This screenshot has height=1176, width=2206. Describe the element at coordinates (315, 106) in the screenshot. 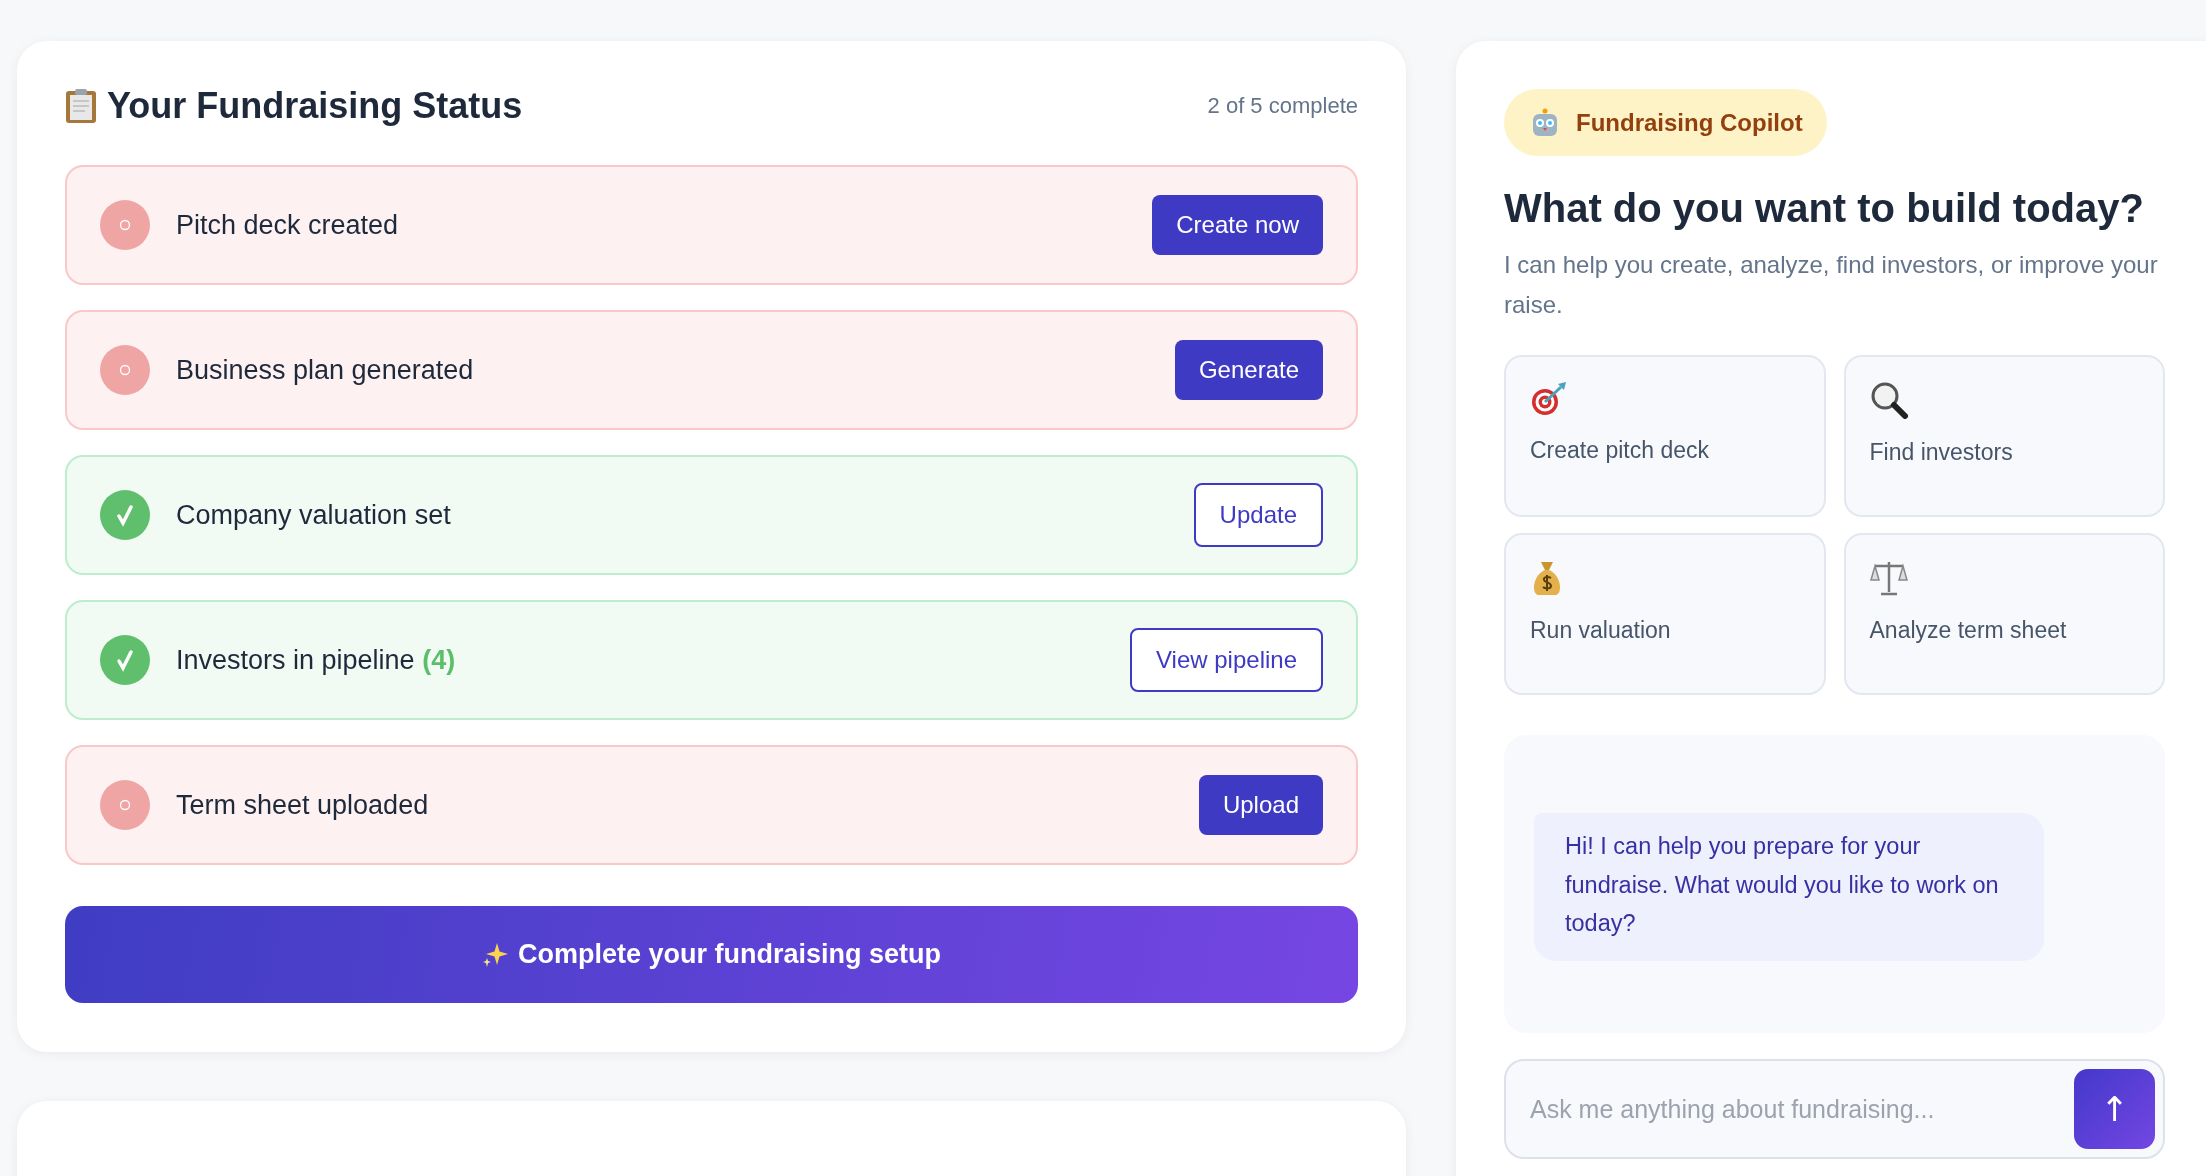

I see `status-title: Your Fundraising Status` at that location.